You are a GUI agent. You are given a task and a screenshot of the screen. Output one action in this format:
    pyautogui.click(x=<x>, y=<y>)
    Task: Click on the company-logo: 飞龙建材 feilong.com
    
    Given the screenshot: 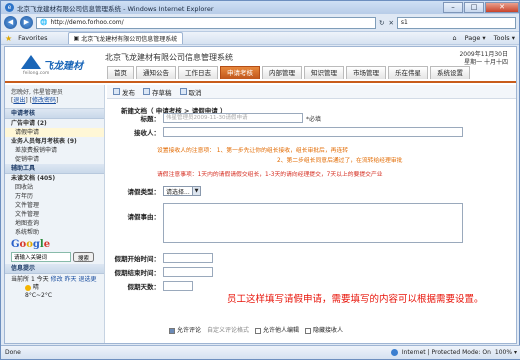 What is the action you would take?
    pyautogui.click(x=52, y=64)
    